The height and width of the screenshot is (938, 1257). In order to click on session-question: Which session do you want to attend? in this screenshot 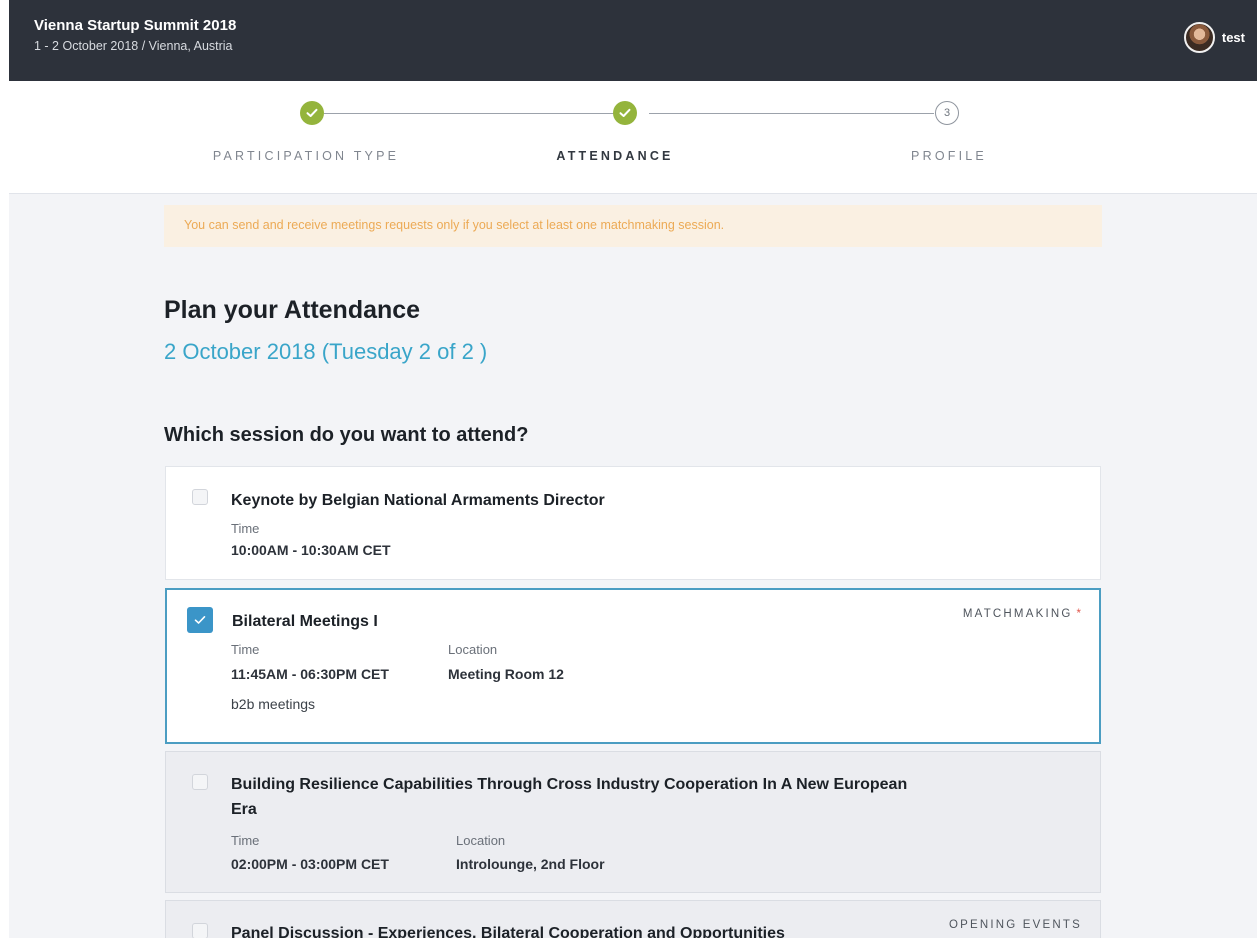, I will do `click(346, 435)`.